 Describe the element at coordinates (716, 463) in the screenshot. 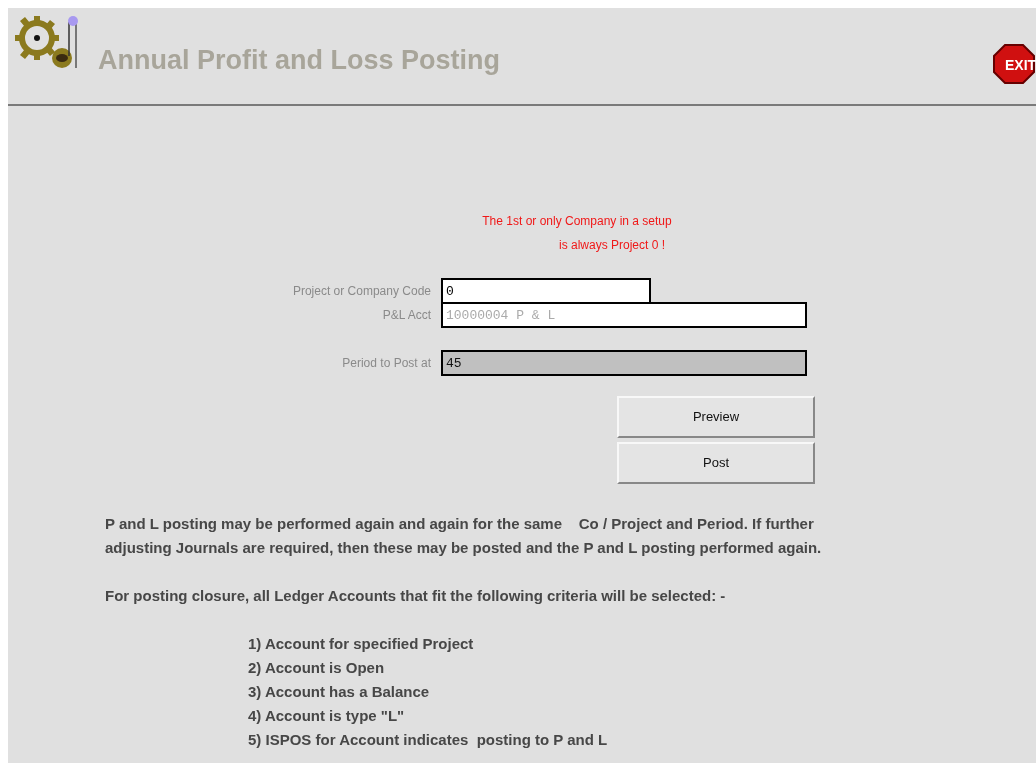

I see `action-button: Post` at that location.